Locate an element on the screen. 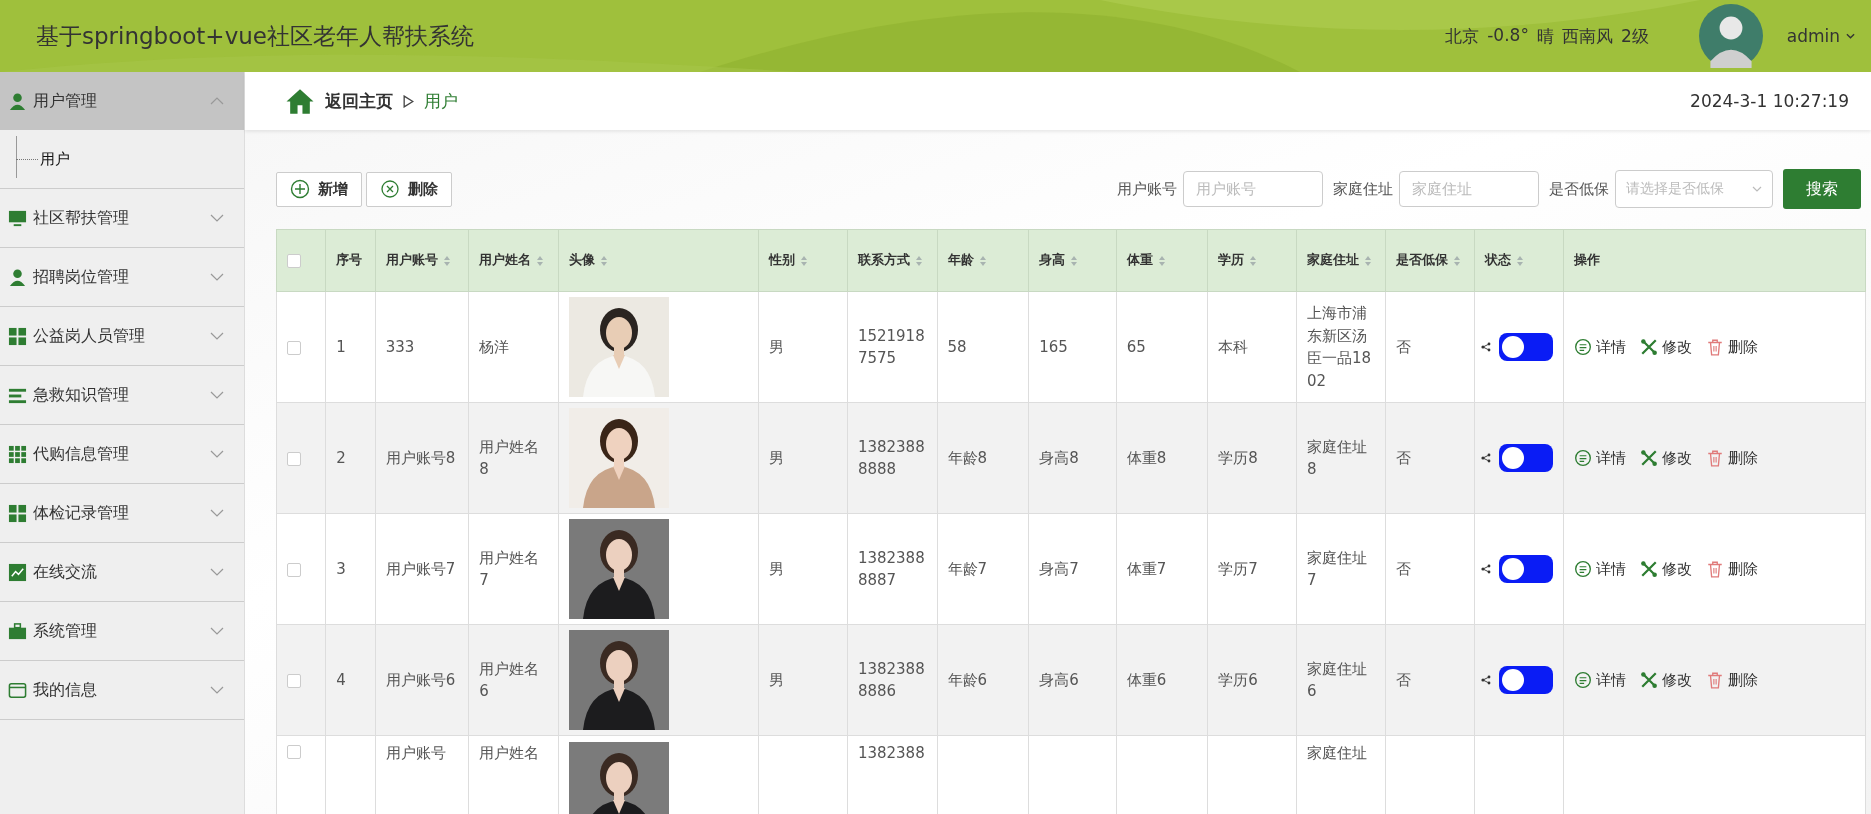  caret-icon is located at coordinates (1850, 36).